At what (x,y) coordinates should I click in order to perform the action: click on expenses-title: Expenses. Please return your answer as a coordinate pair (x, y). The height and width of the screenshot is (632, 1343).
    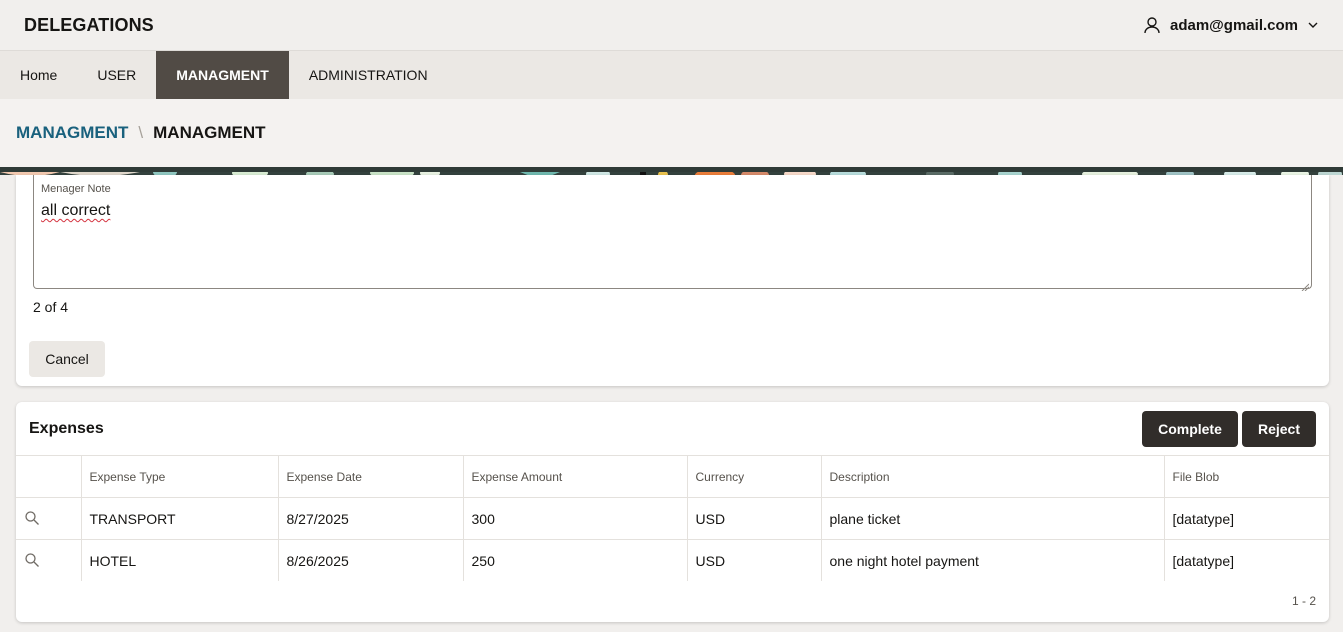
    Looking at the image, I should click on (66, 428).